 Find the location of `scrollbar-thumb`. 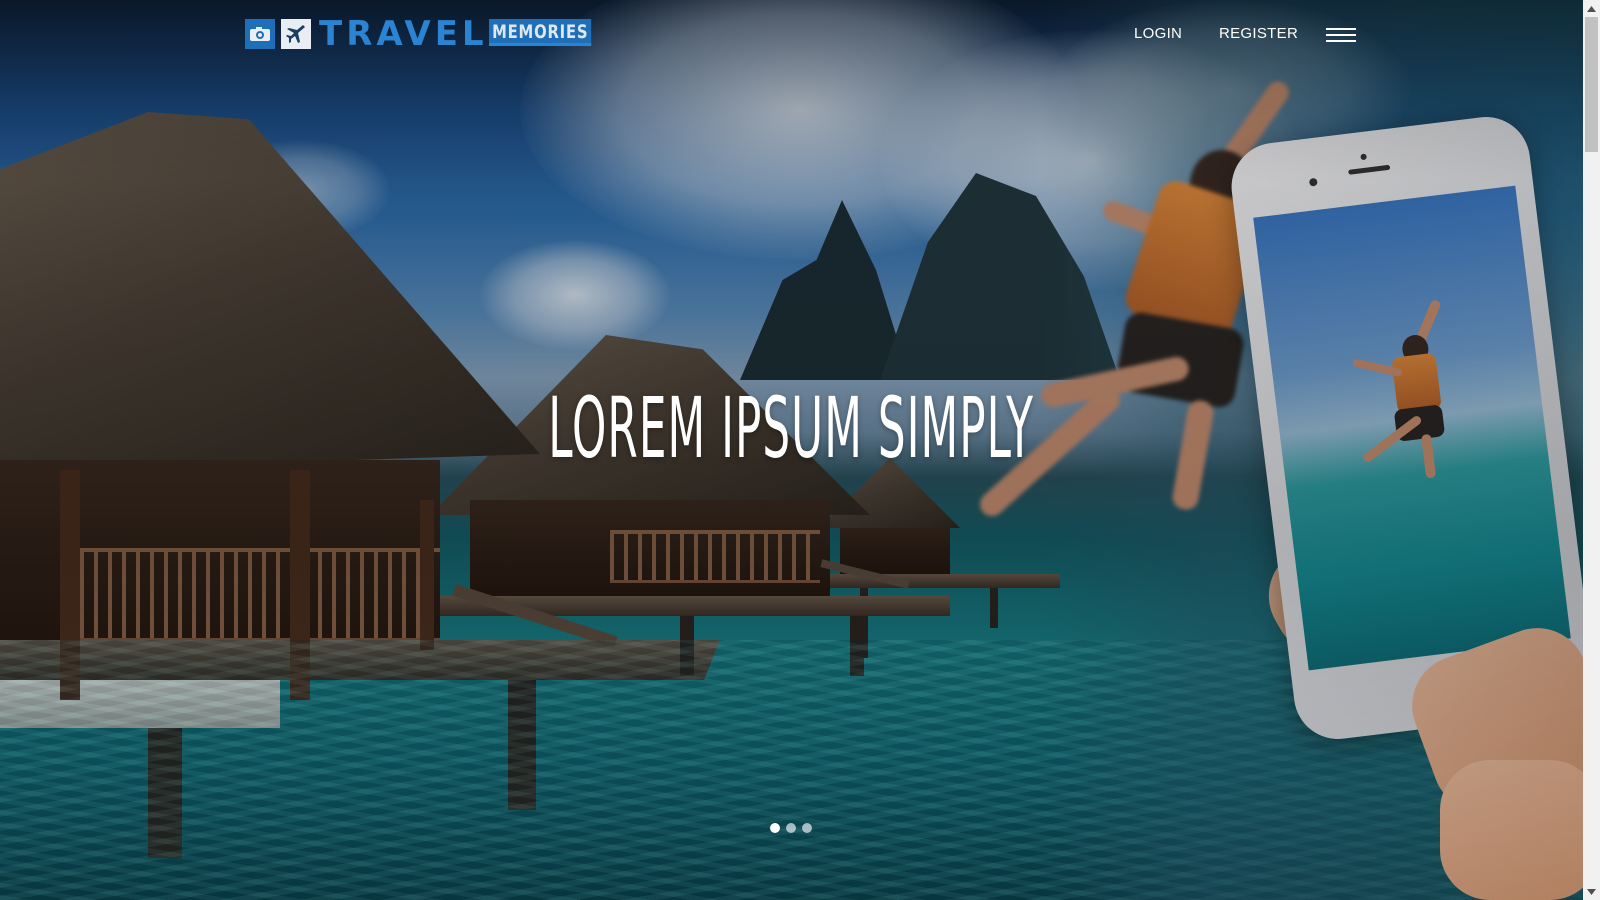

scrollbar-thumb is located at coordinates (1591, 84).